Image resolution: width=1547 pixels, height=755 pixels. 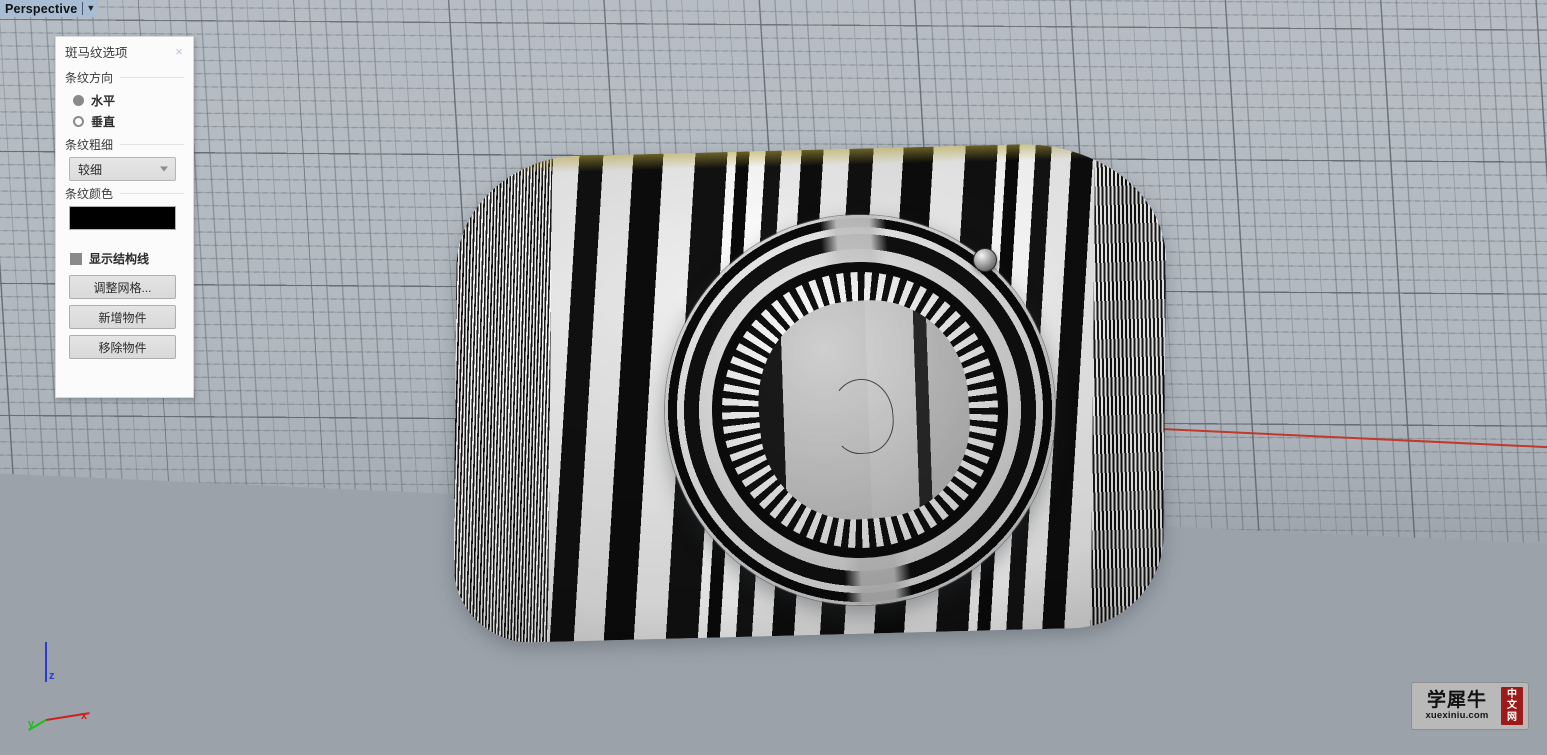 I want to click on group-label-stripe-thickness: 条纹粗细, so click(x=89, y=145).